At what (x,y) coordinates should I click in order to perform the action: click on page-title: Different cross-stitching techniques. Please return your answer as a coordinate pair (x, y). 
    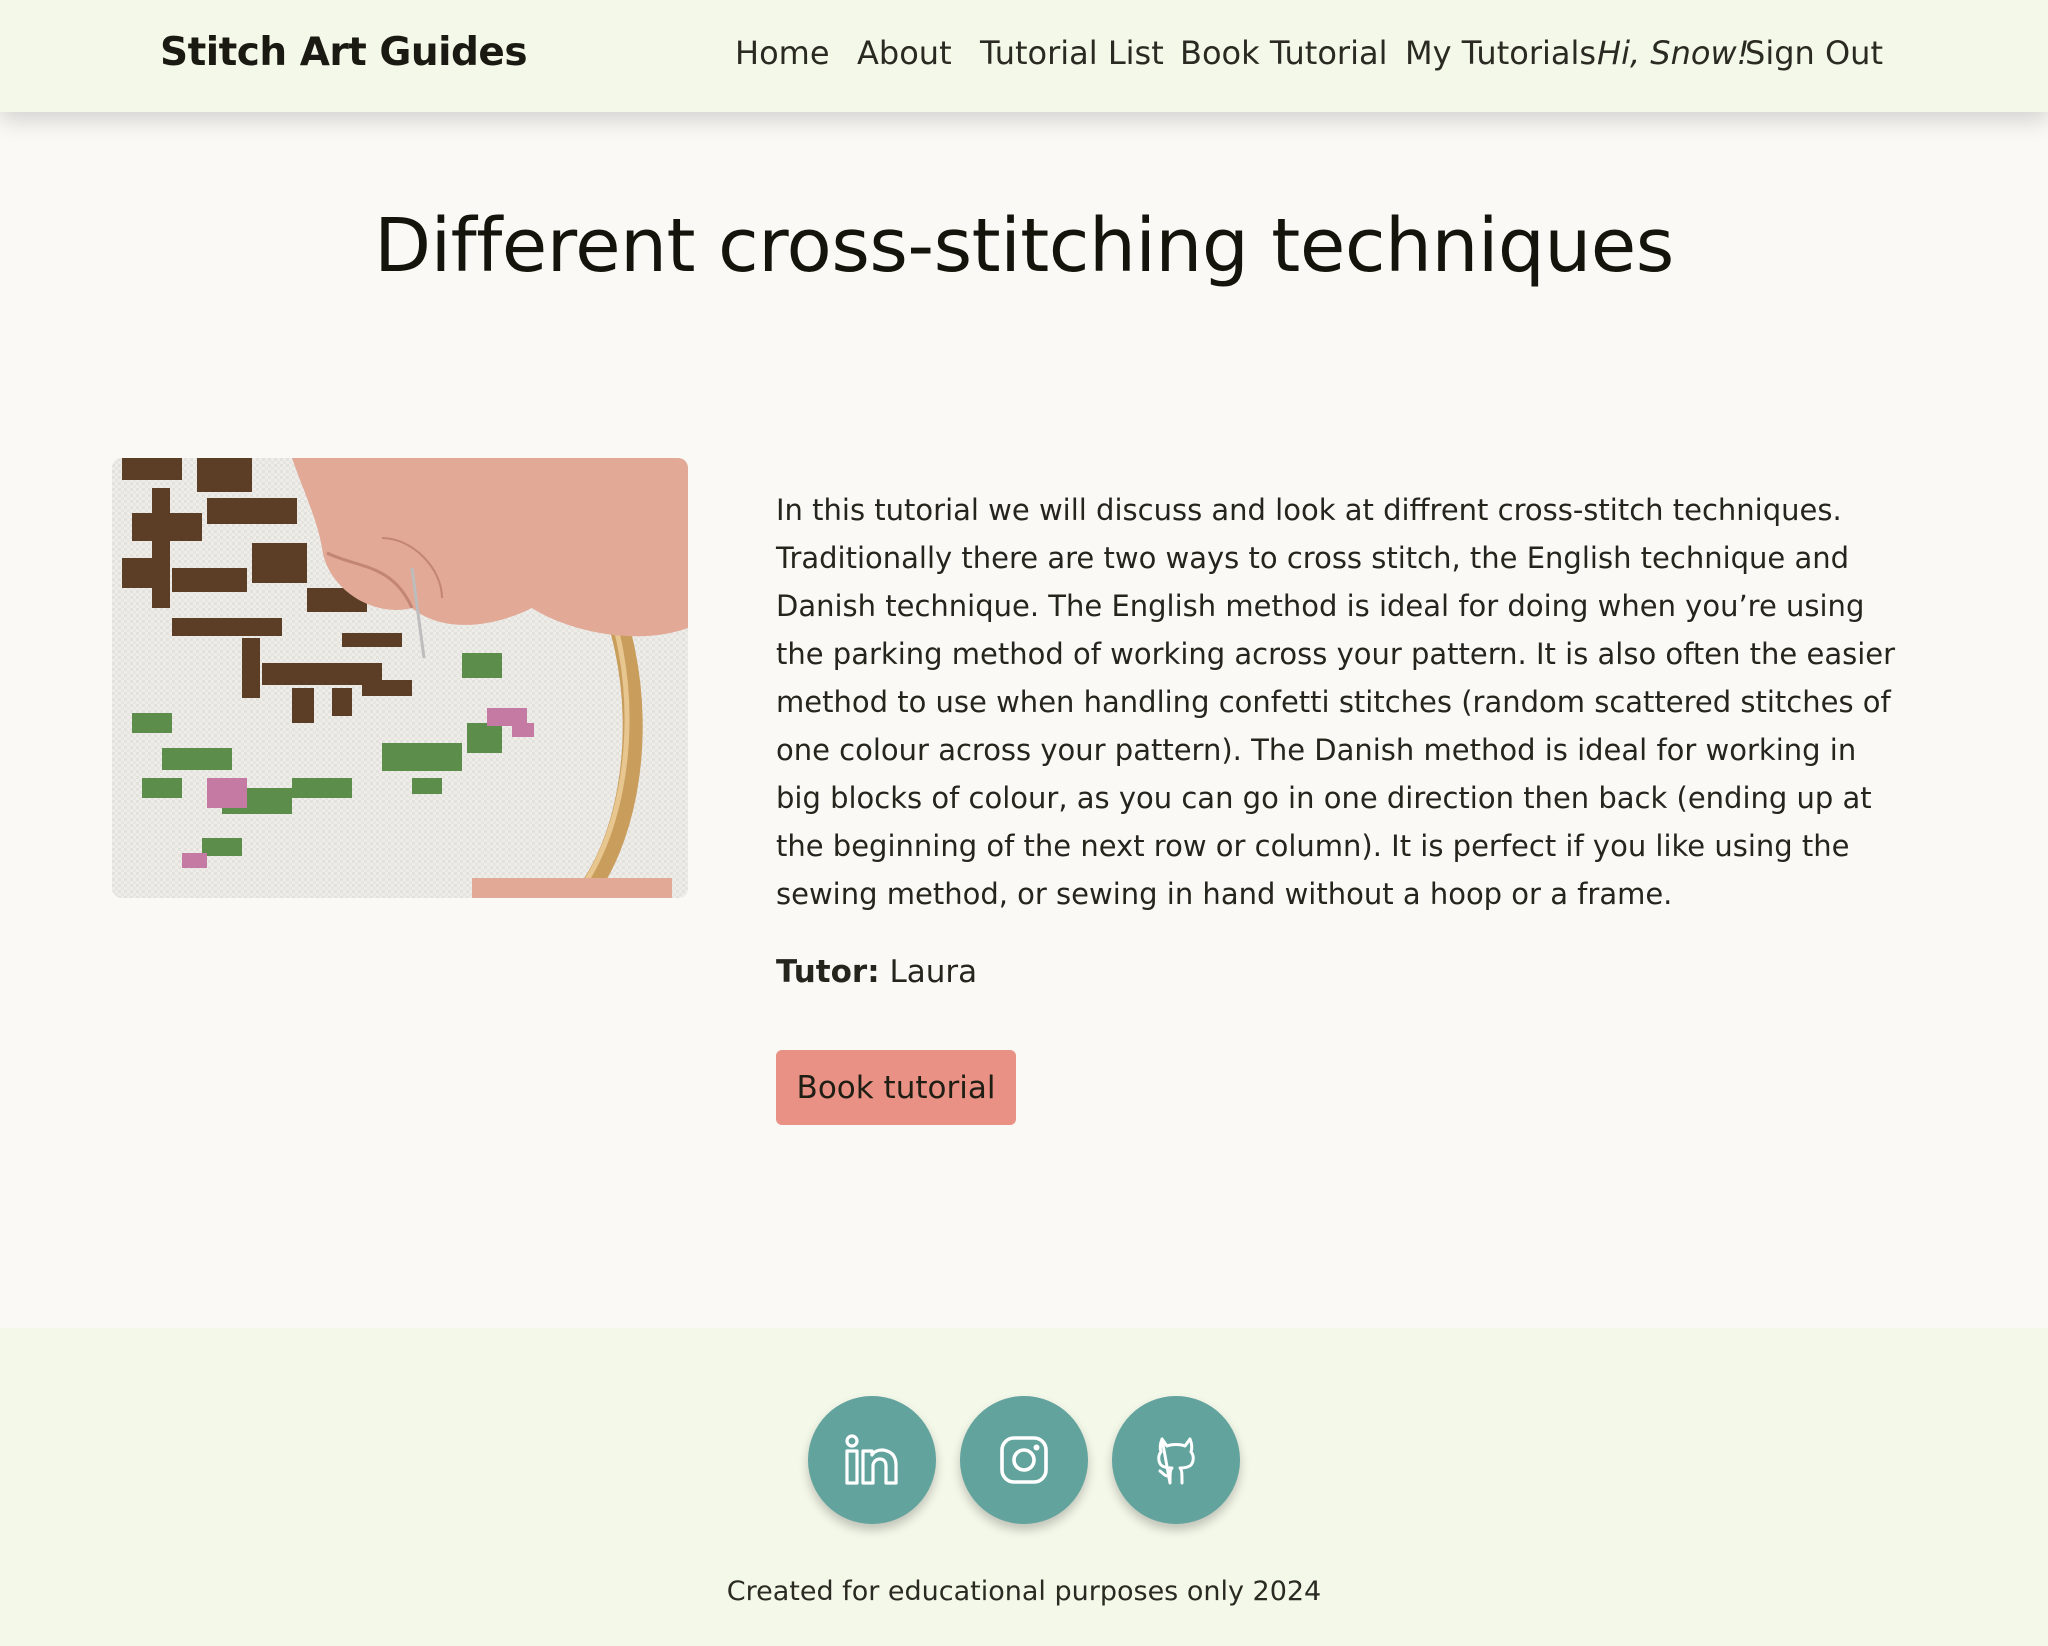
    Looking at the image, I should click on (1024, 246).